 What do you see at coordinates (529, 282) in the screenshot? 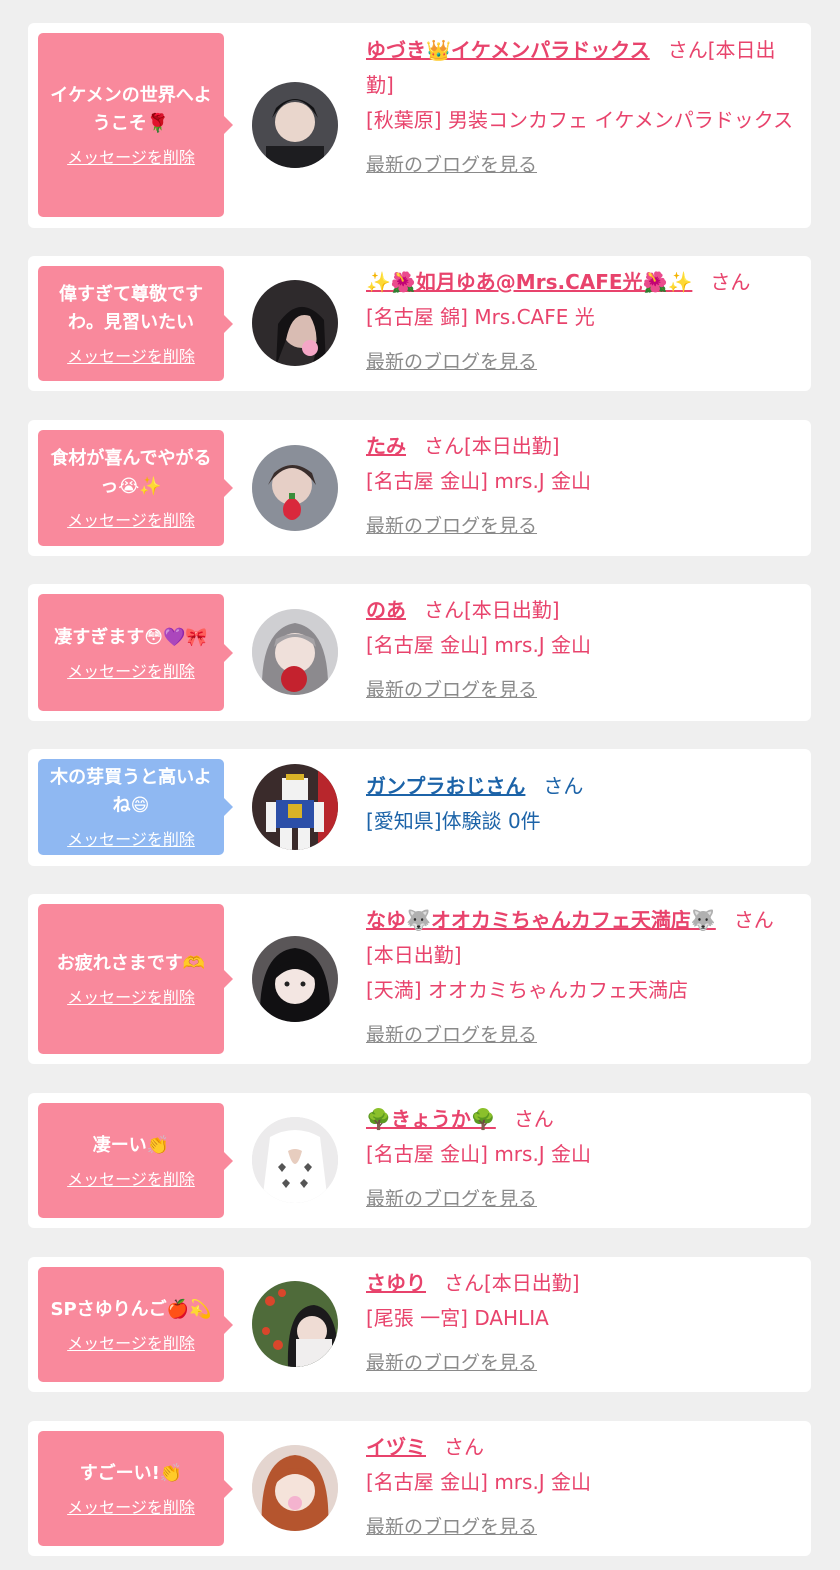
I see `girl-name-link: ✨🌺如月ゆあ@Mrs.CAFE光🌺✨` at bounding box center [529, 282].